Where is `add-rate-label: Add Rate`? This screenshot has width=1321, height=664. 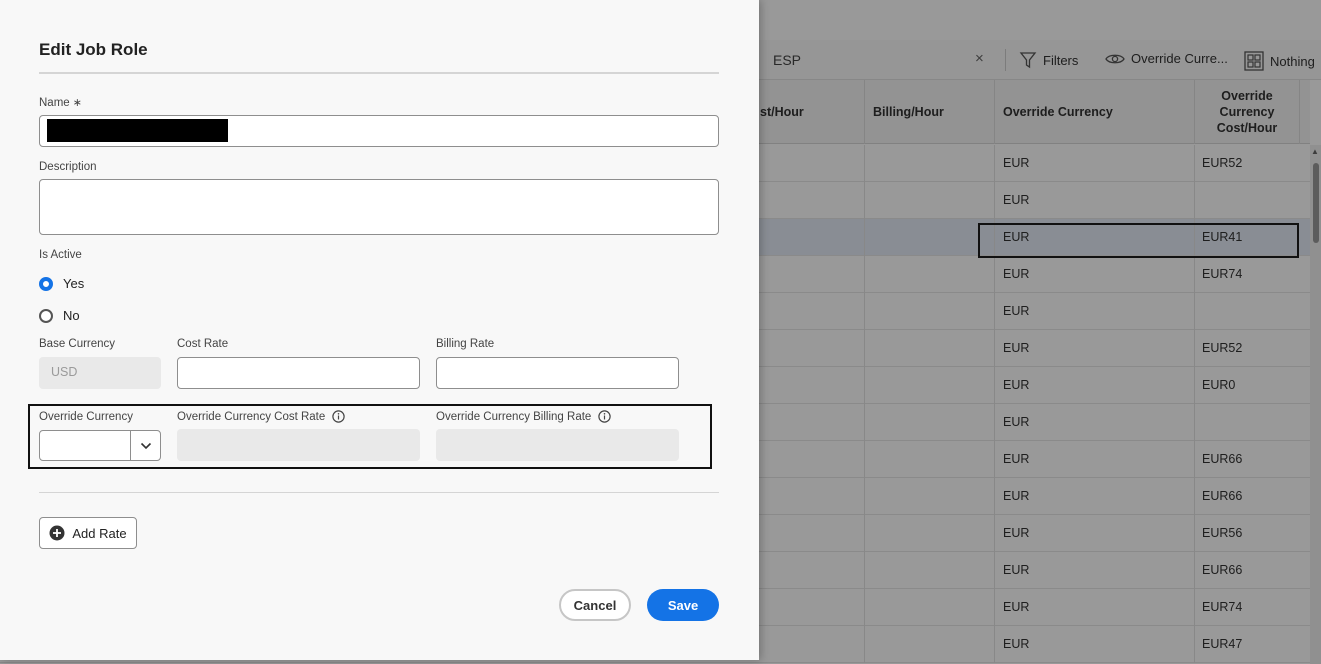
add-rate-label: Add Rate is located at coordinates (99, 533).